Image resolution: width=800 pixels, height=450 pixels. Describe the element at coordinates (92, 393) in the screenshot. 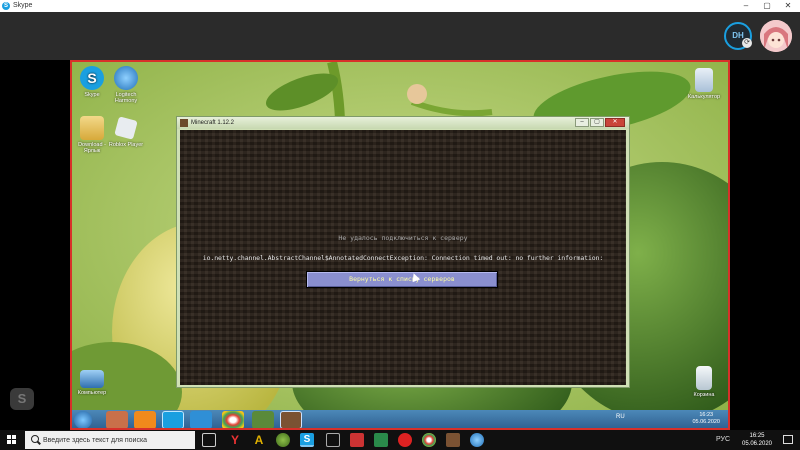

I see `desktop-icon-label: Компьютер` at that location.